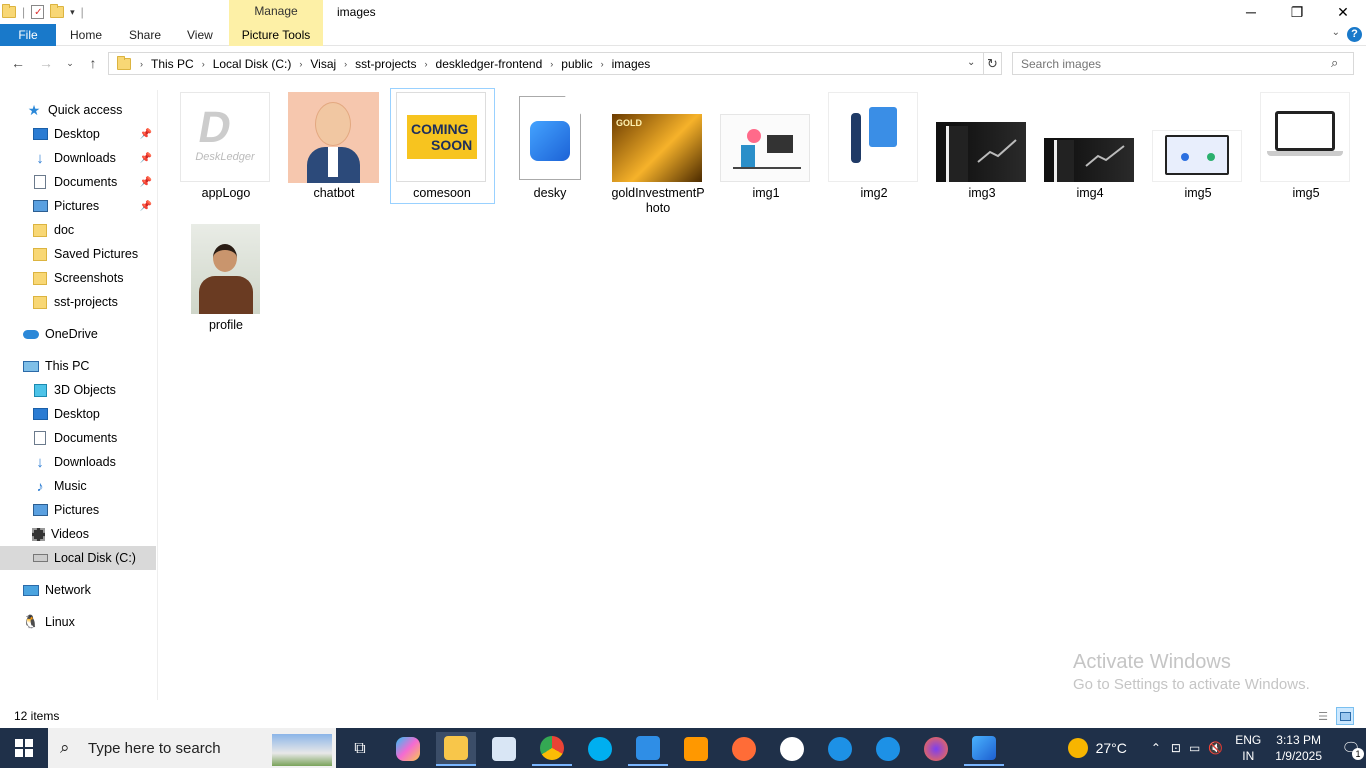  What do you see at coordinates (1351, 748) in the screenshot?
I see `notification-center-button: 🗨 1` at bounding box center [1351, 748].